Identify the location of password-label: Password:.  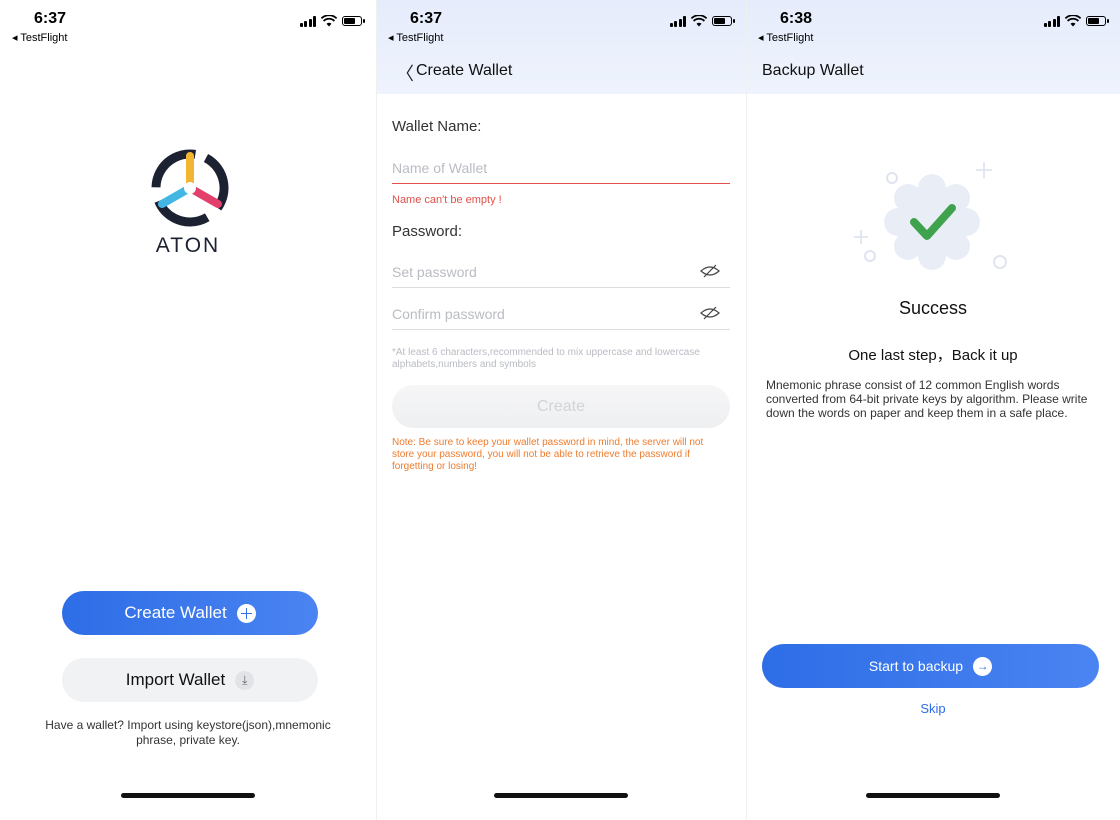
(427, 231).